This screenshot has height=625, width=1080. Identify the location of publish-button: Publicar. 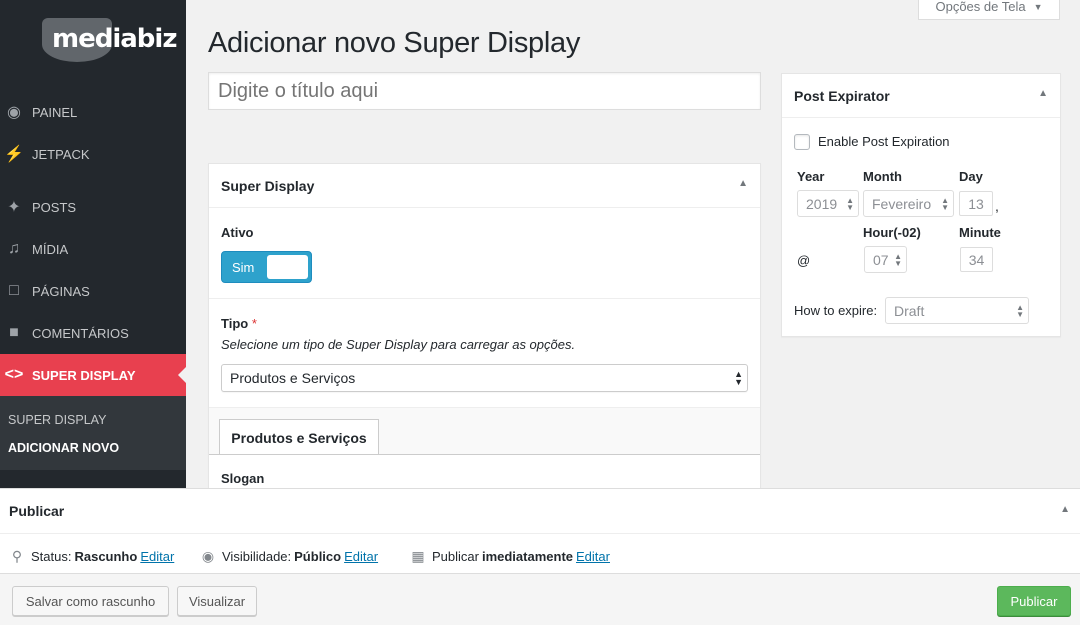
(1034, 601).